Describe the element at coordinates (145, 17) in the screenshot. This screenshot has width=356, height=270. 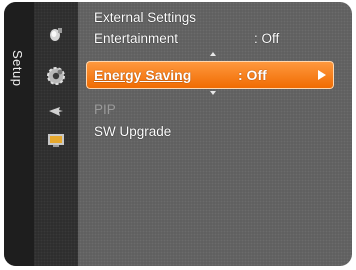
I see `menu-item-label: External Settings` at that location.